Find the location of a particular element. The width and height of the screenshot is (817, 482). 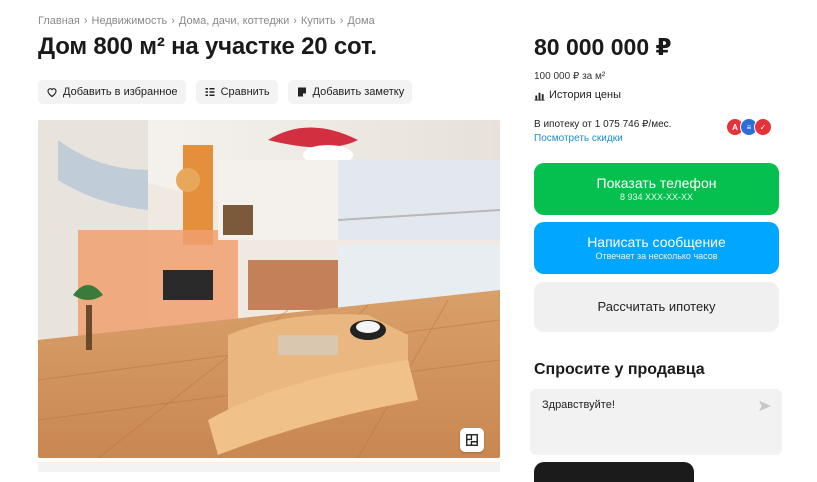

compare-icon is located at coordinates (210, 92).